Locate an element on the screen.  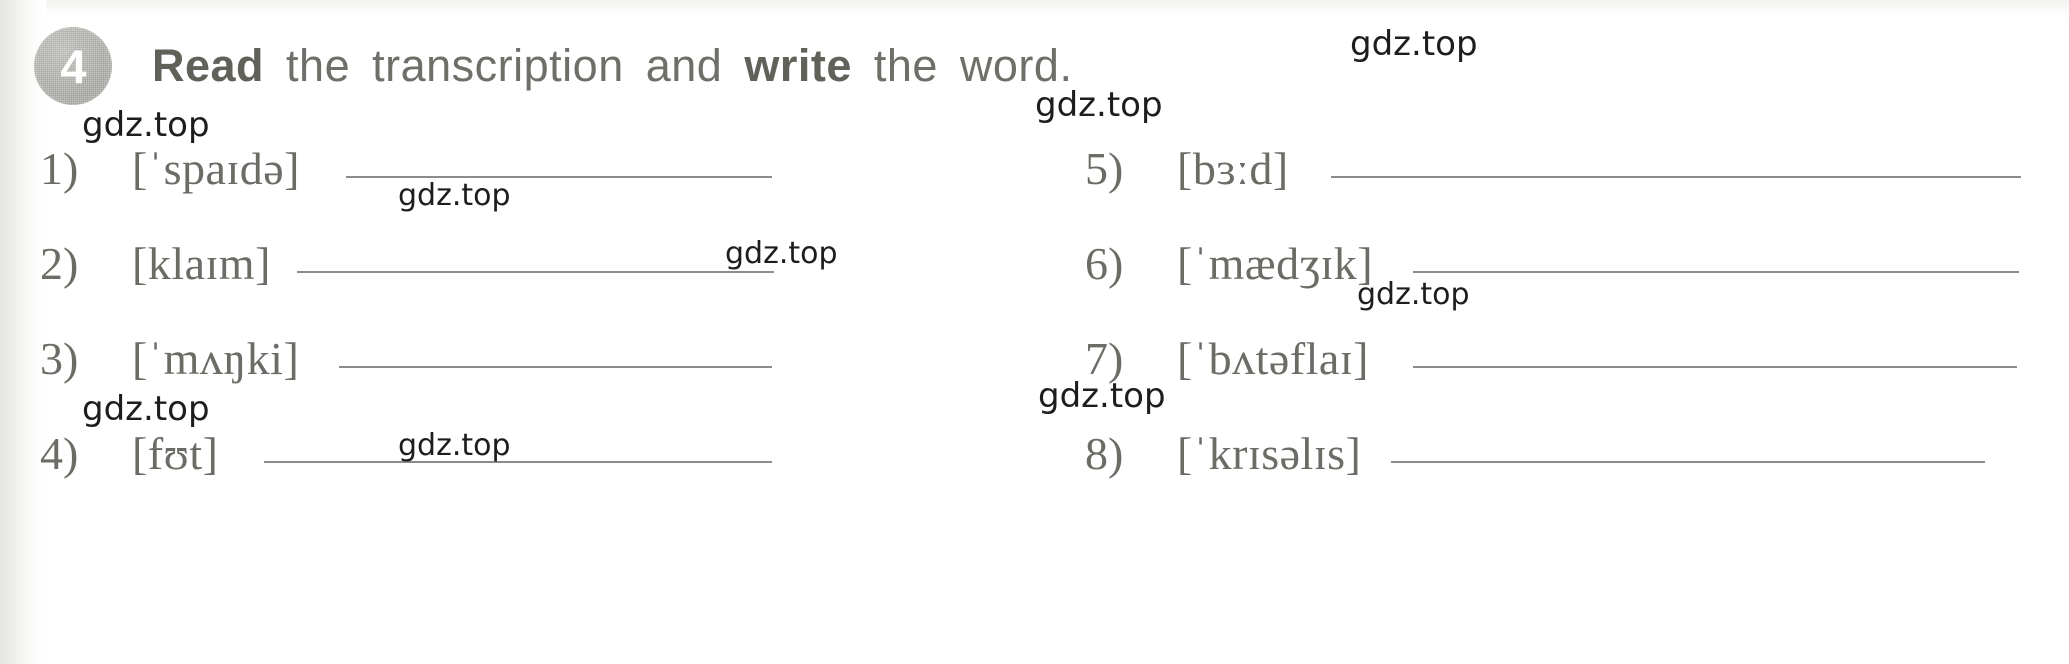
item-transcription: [fʊt] is located at coordinates (175, 453).